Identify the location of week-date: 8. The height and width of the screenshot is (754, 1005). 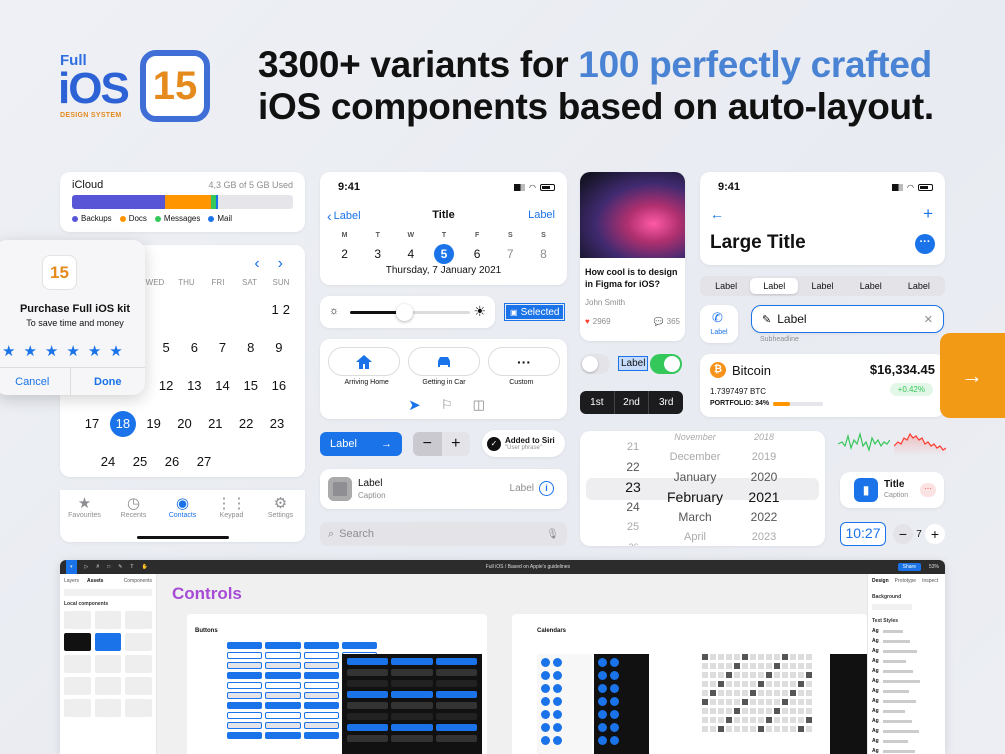
(543, 254).